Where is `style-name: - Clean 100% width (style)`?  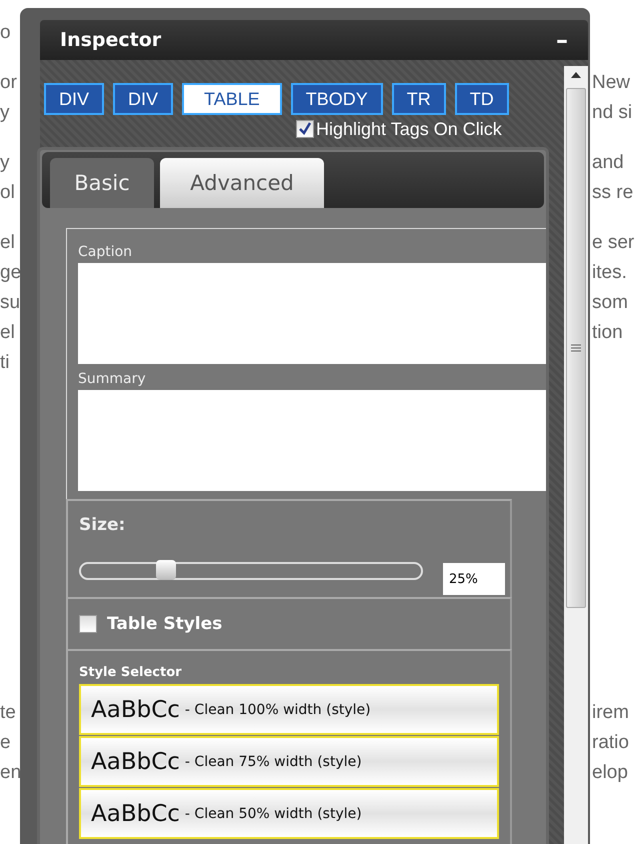 style-name: - Clean 100% width (style) is located at coordinates (277, 710).